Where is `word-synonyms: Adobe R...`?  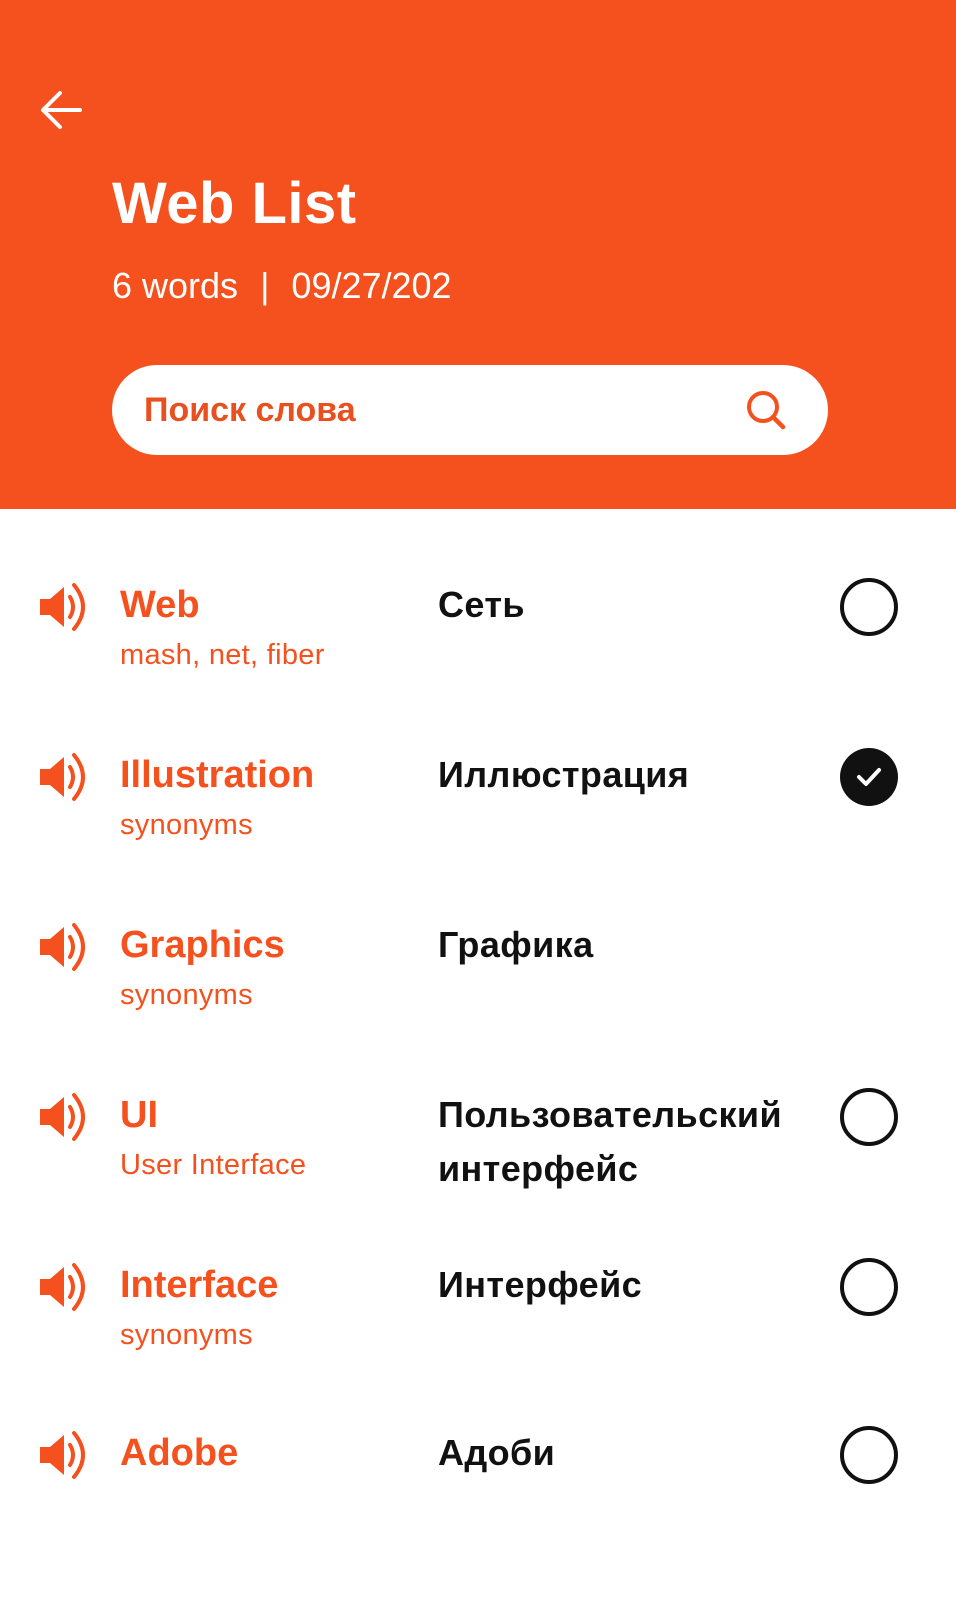
word-synonyms: Adobe R... is located at coordinates (190, 1488).